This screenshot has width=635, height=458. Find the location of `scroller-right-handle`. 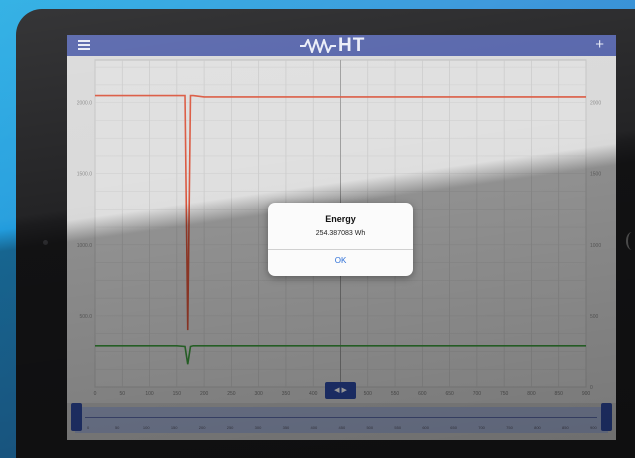

scroller-right-handle is located at coordinates (606, 417).